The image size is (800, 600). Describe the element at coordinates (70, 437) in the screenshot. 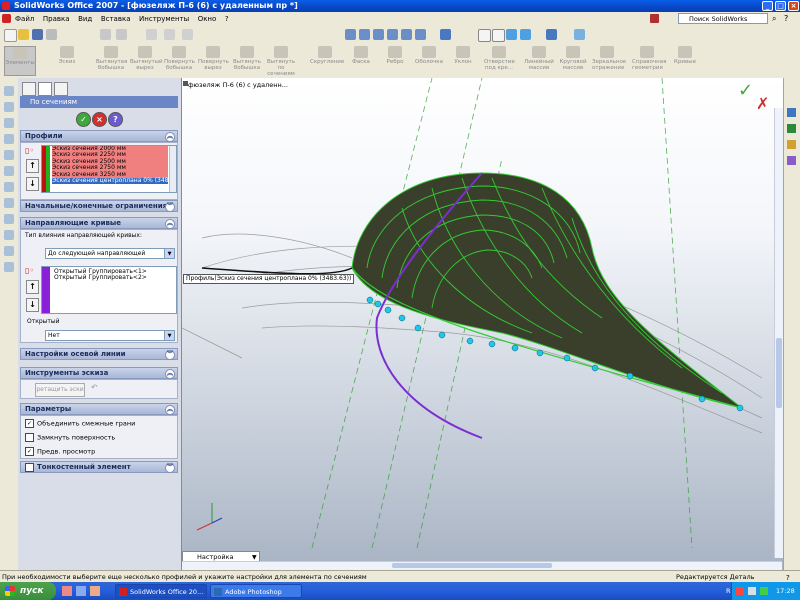

I see `close-surface-checkbox: Замкнуть поверхность` at that location.